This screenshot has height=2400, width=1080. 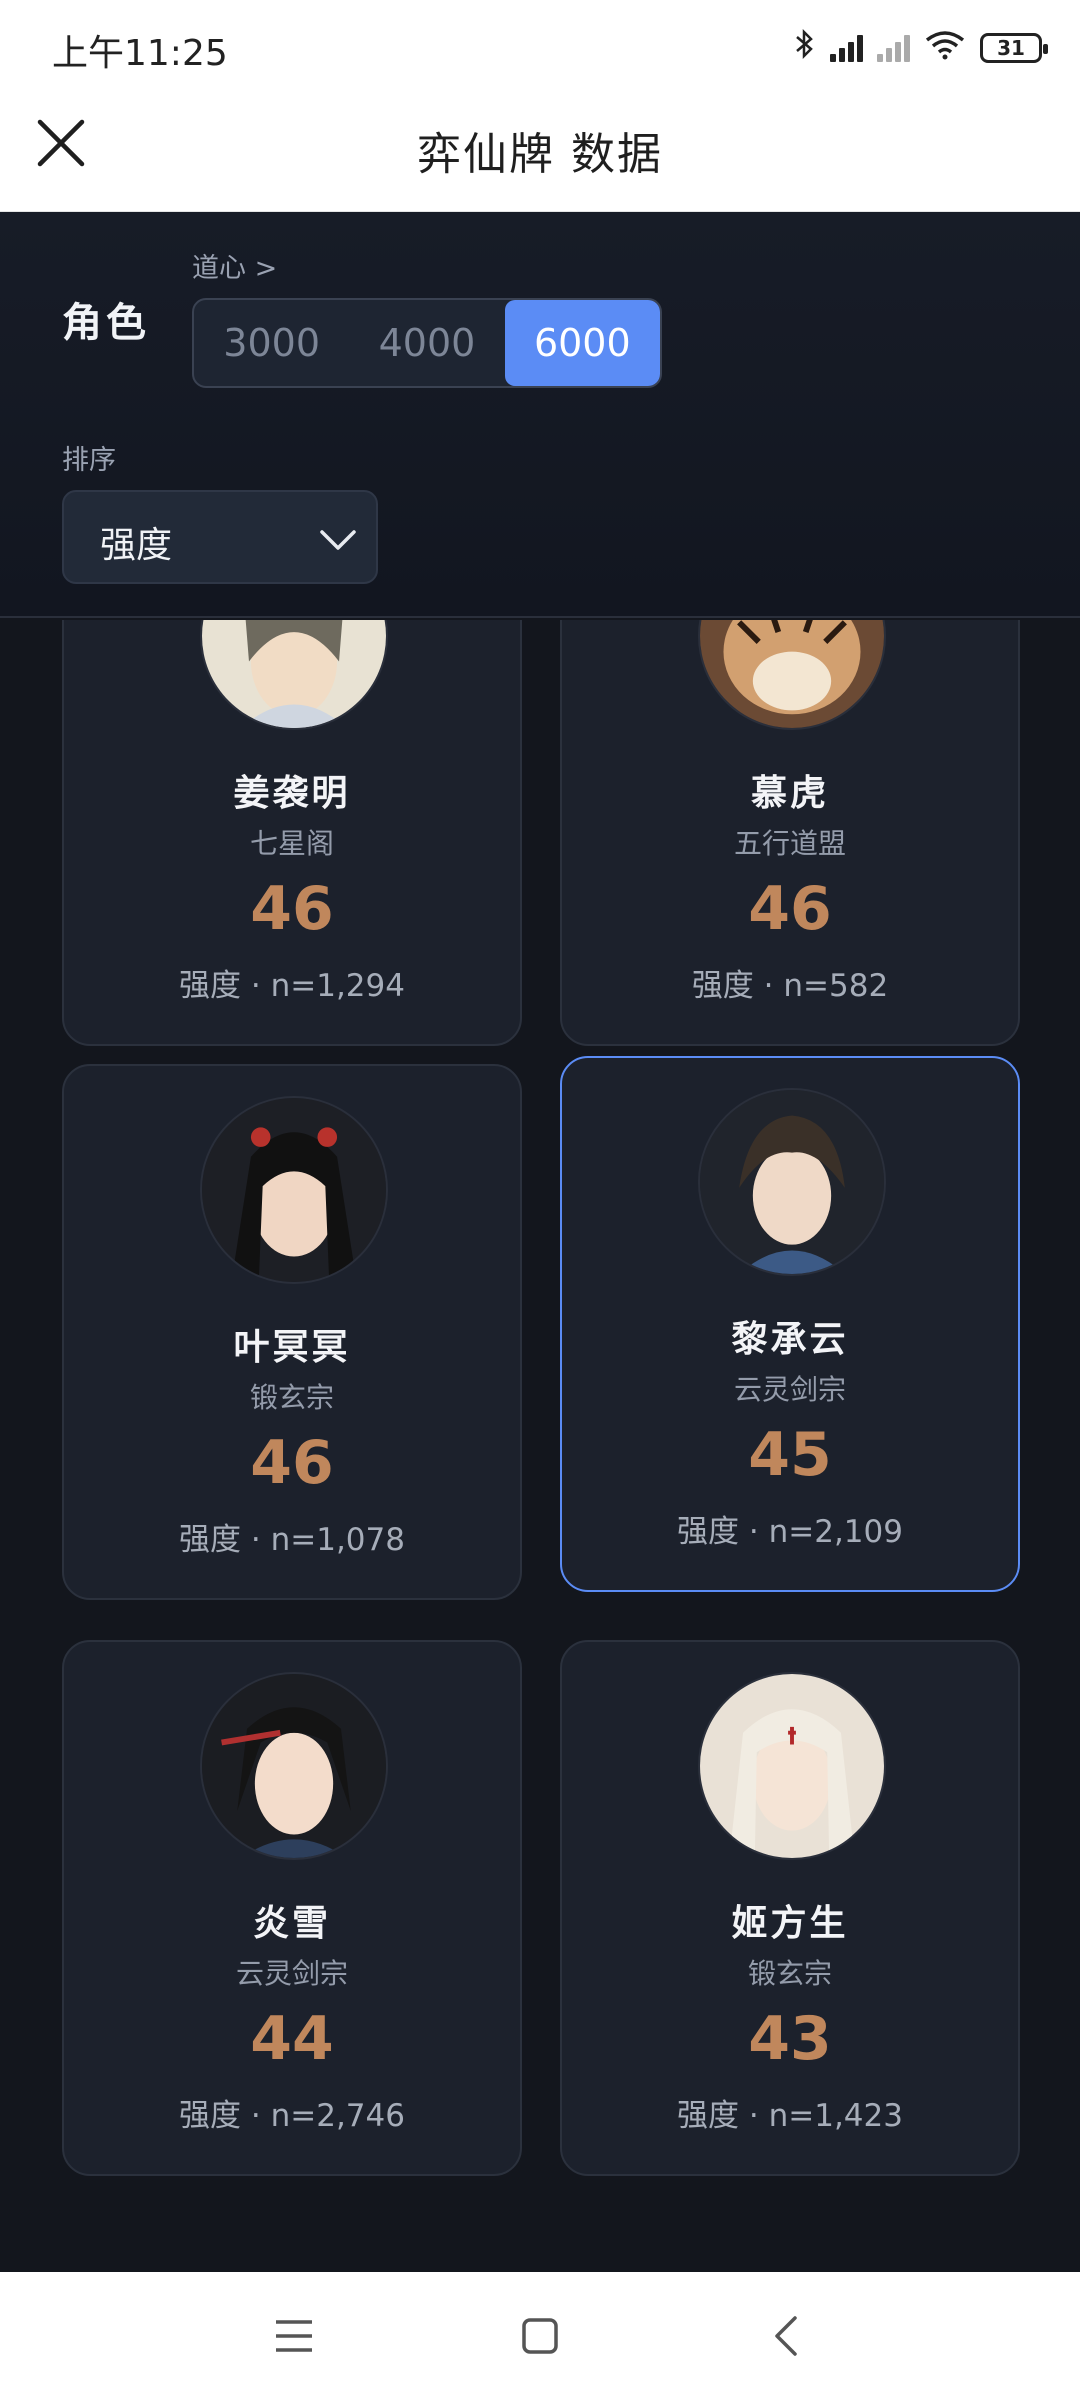 What do you see at coordinates (805, 47) in the screenshot?
I see `bluetooth-icon` at bounding box center [805, 47].